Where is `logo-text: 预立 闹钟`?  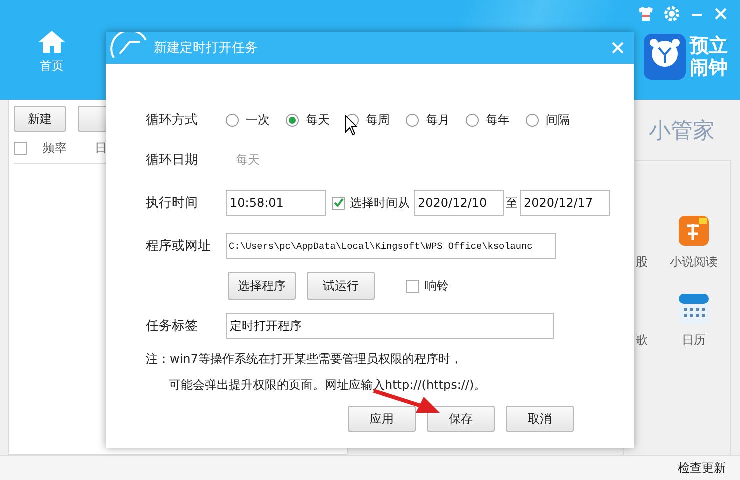
logo-text: 预立 闹钟 is located at coordinates (709, 57).